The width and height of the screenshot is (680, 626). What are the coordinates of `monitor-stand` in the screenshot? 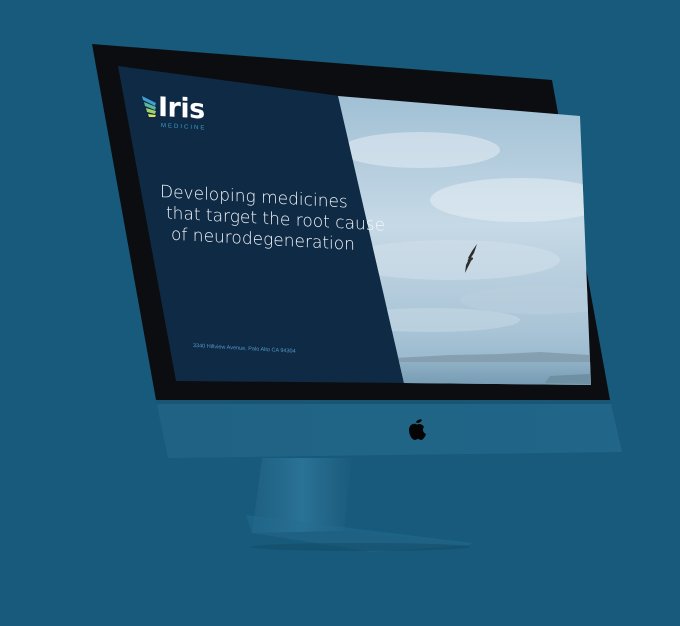 It's located at (359, 505).